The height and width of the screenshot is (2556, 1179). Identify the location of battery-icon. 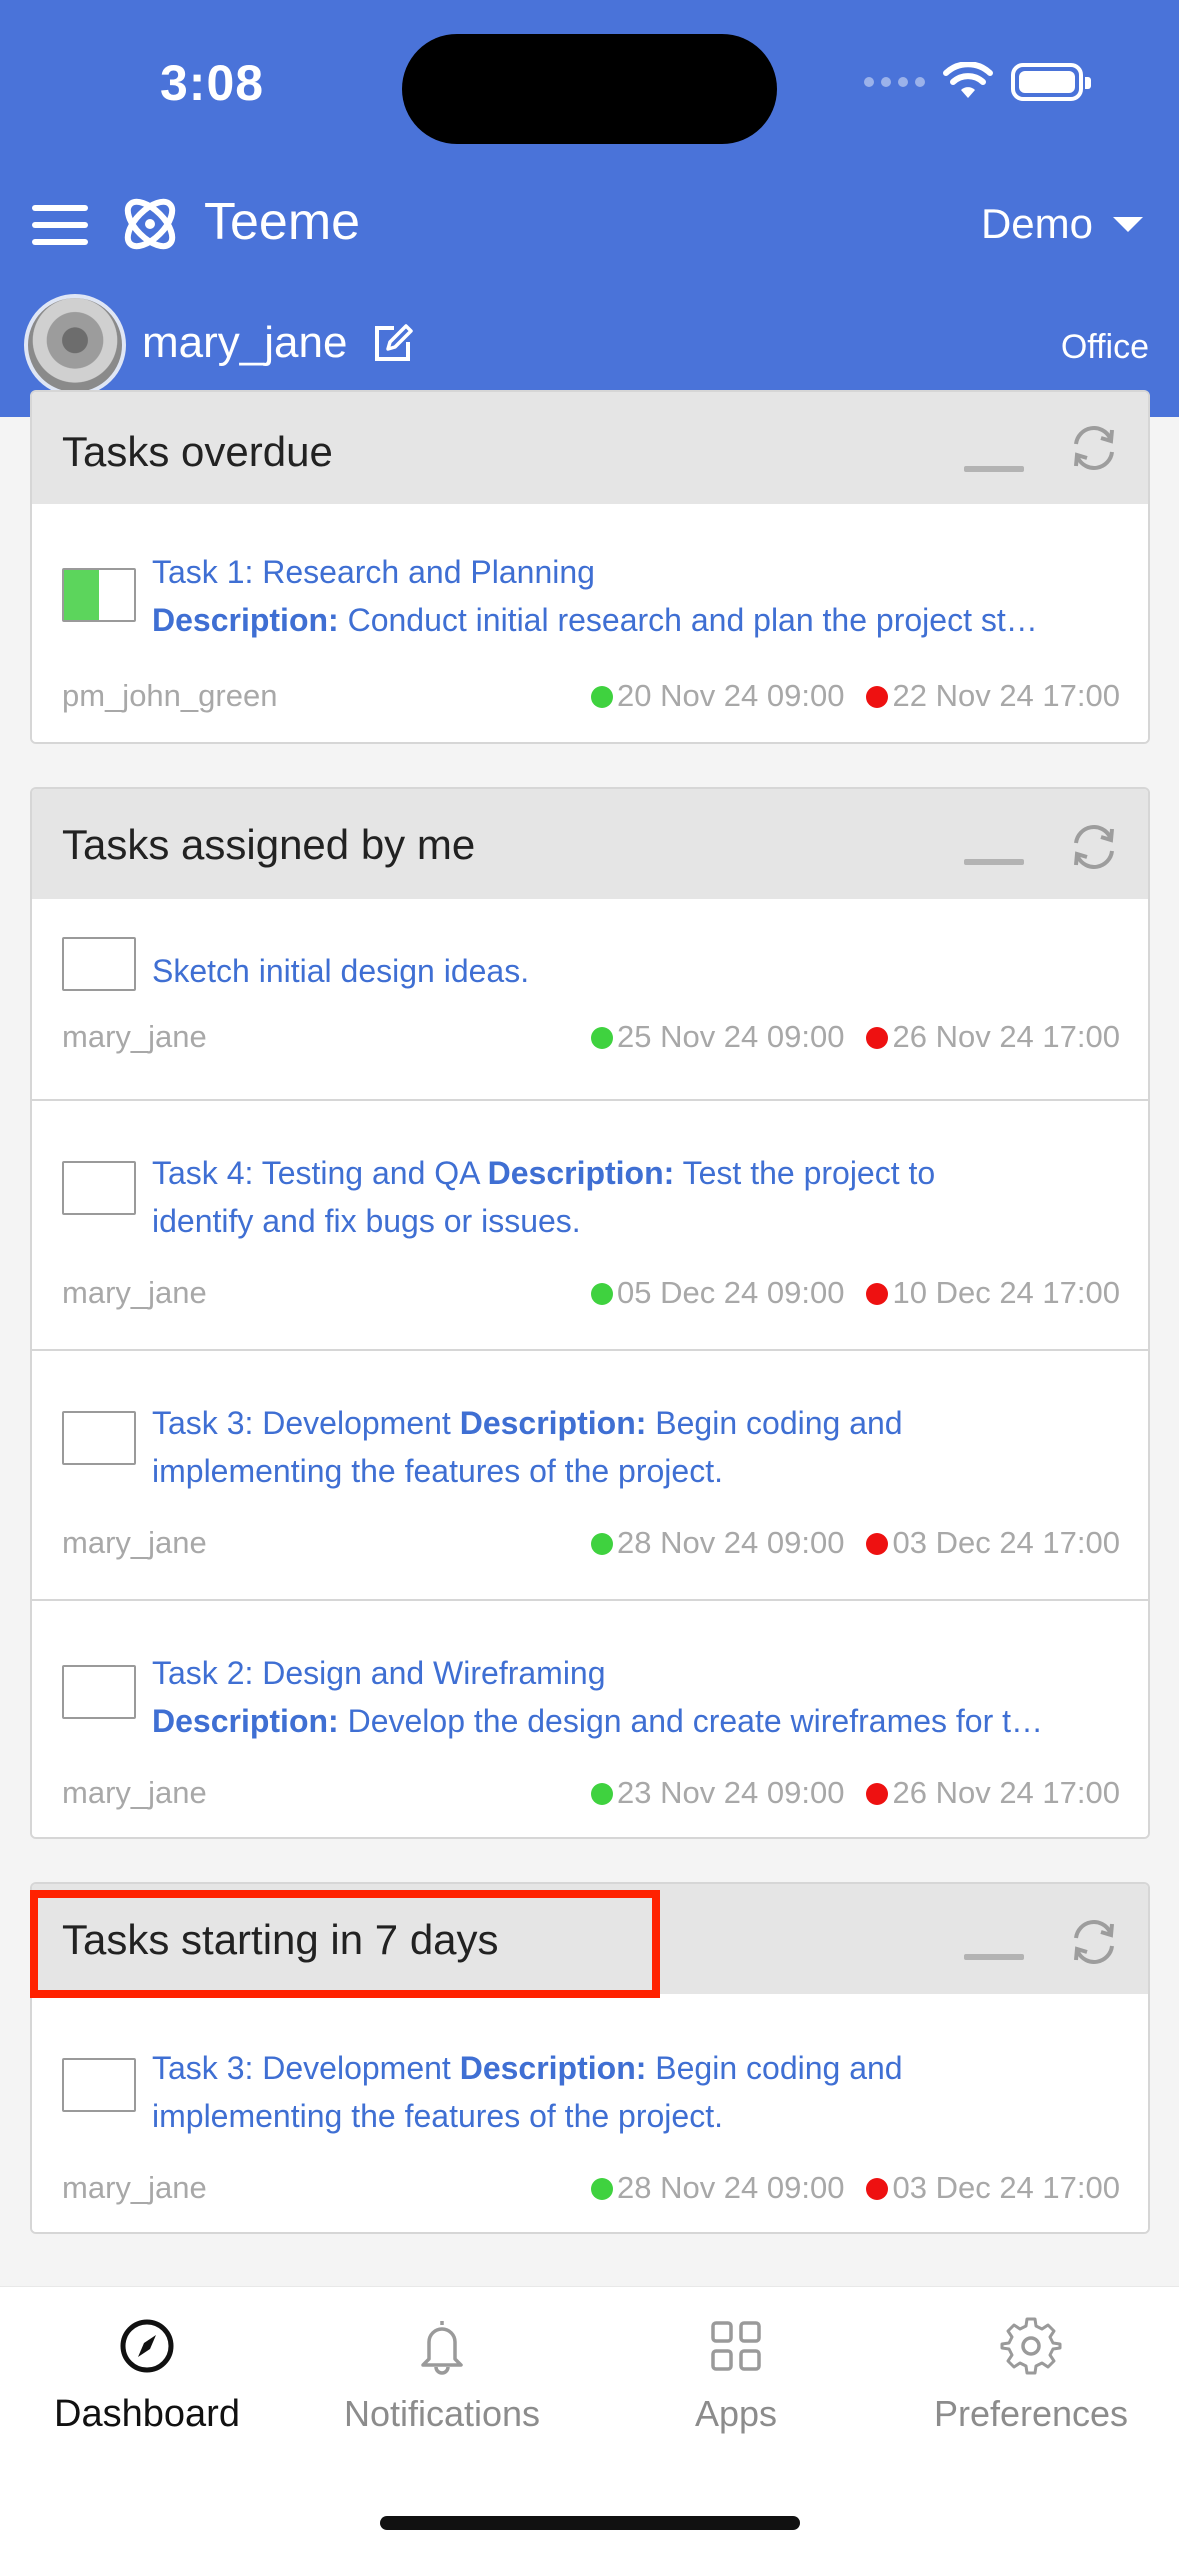
(1051, 82).